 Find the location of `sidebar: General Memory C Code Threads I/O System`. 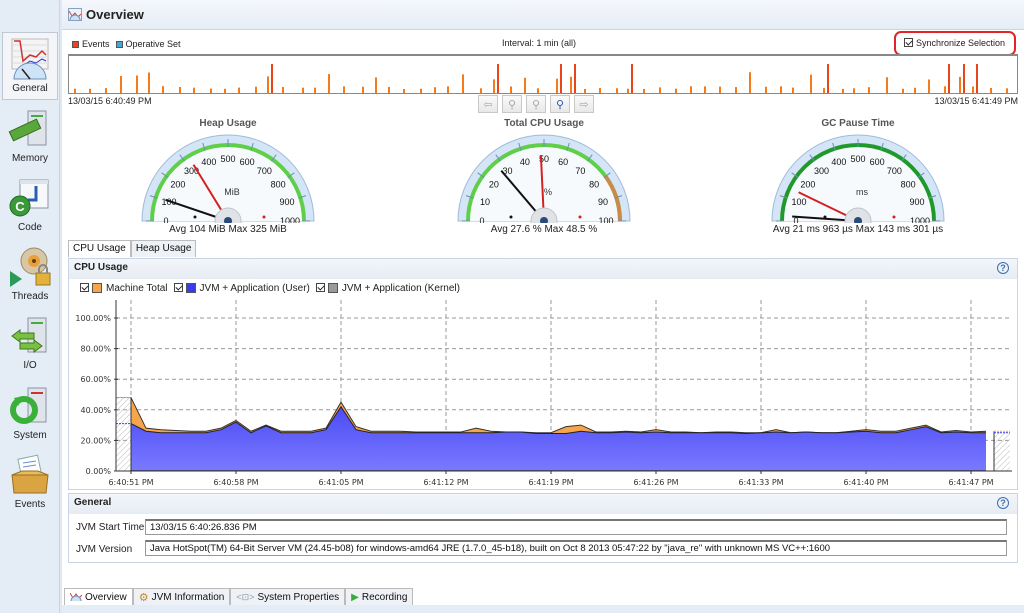

sidebar: General Memory C Code Threads I/O System is located at coordinates (30, 306).